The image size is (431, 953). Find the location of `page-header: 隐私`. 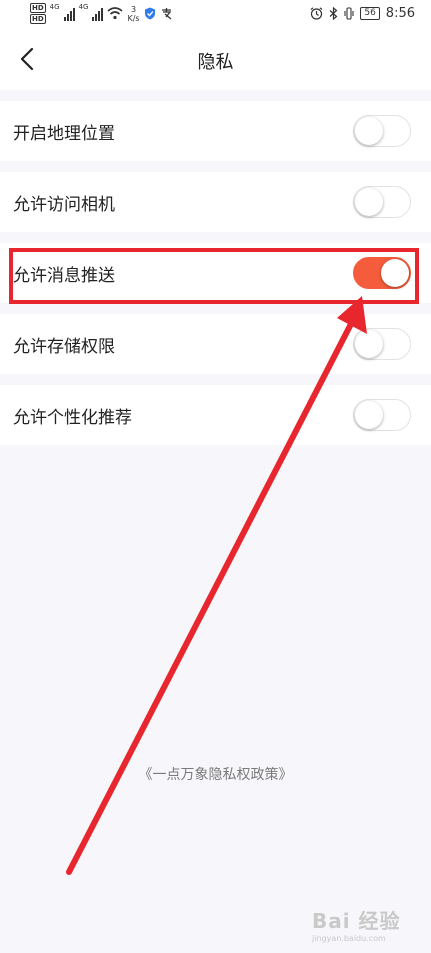

page-header: 隐私 is located at coordinates (215, 59).